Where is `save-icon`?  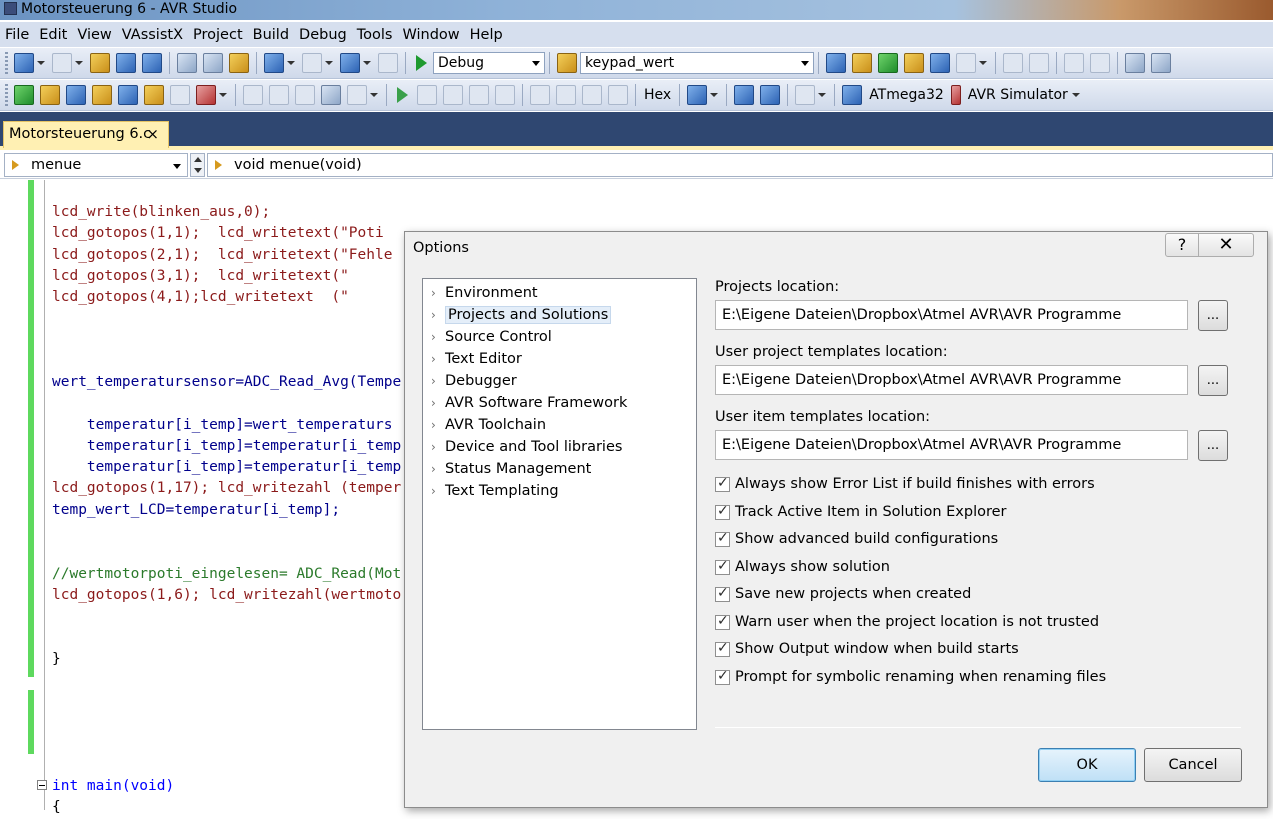 save-icon is located at coordinates (126, 63).